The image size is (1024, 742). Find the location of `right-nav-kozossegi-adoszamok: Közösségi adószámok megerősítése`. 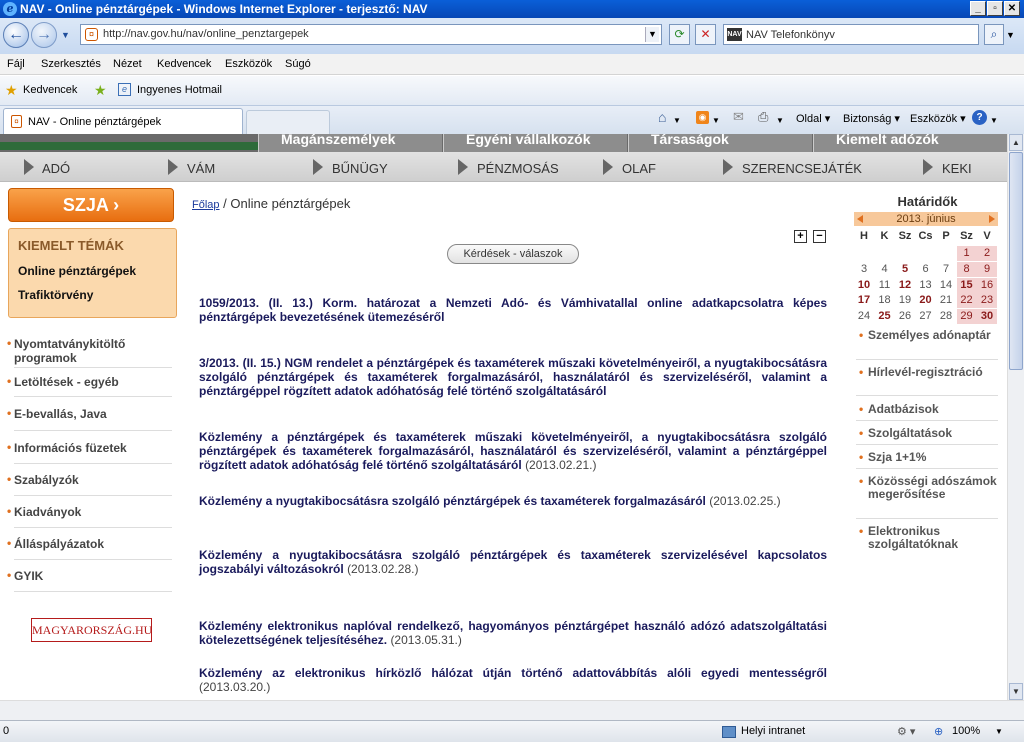

right-nav-kozossegi-adoszamok: Közösségi adószámok megerősítése is located at coordinates (928, 488).